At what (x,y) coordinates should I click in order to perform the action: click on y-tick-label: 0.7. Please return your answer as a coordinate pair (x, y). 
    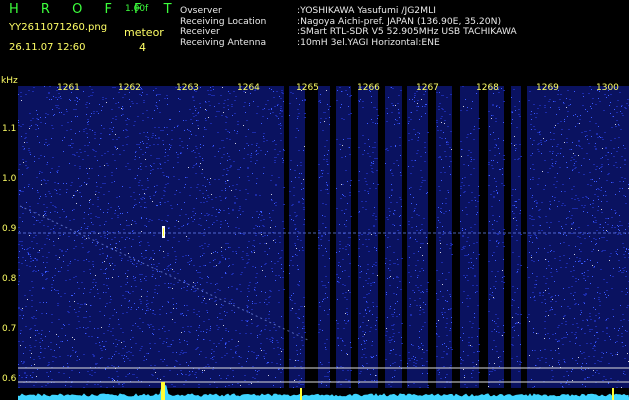
    Looking at the image, I should click on (9, 329).